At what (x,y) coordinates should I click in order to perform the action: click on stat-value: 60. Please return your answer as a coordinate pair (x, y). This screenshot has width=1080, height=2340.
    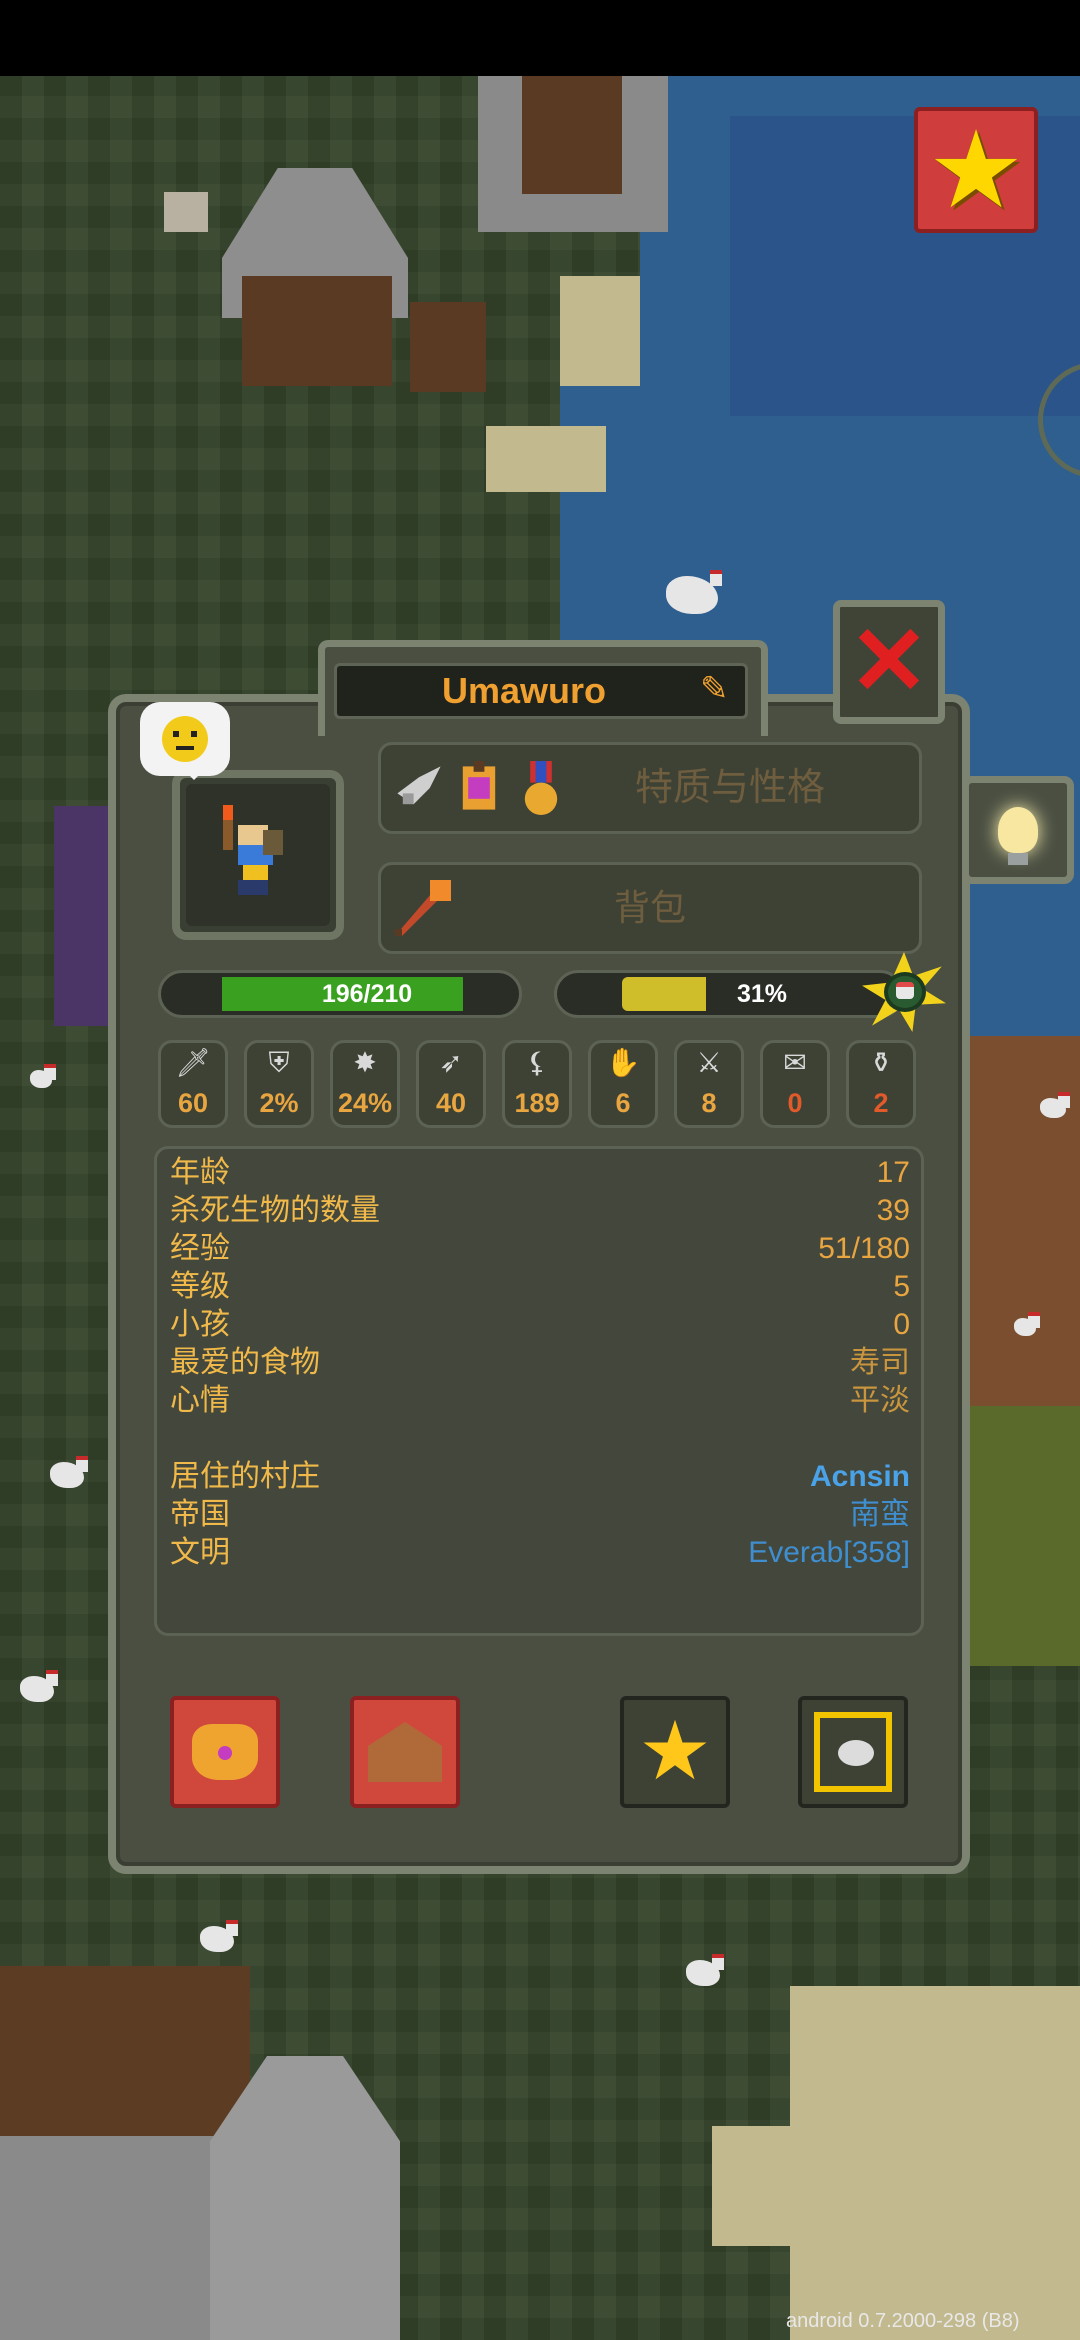
    Looking at the image, I should click on (193, 1103).